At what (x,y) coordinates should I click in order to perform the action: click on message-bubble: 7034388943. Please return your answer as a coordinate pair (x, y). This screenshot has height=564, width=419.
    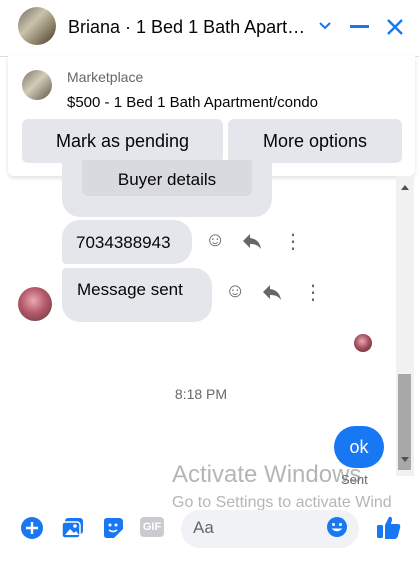
    Looking at the image, I should click on (127, 242).